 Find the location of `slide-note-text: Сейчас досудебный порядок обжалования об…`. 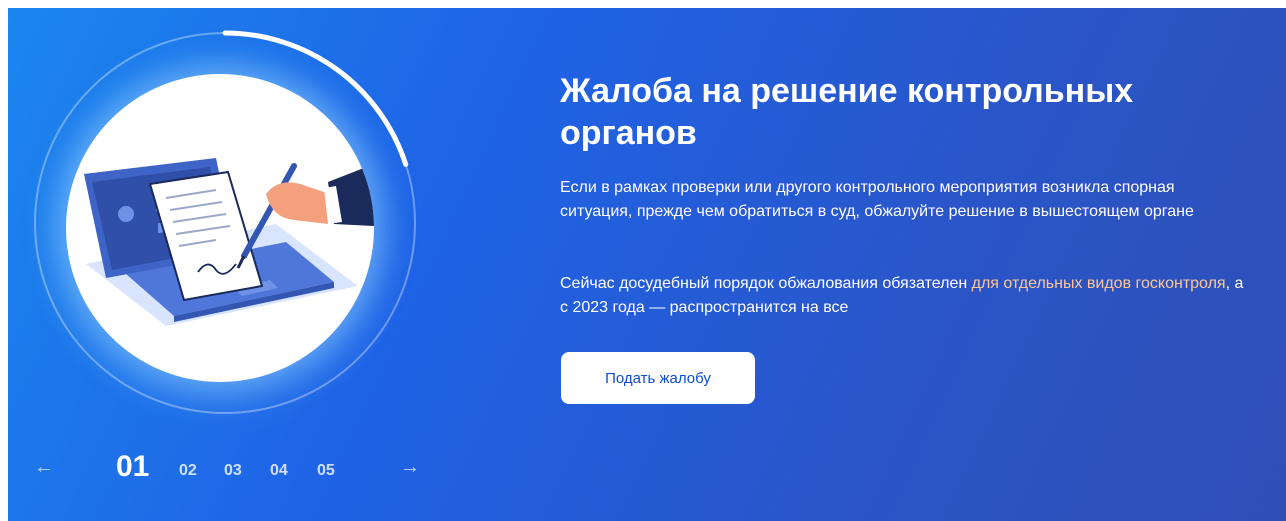

slide-note-text: Сейчас досудебный порядок обжалования об… is located at coordinates (766, 283).